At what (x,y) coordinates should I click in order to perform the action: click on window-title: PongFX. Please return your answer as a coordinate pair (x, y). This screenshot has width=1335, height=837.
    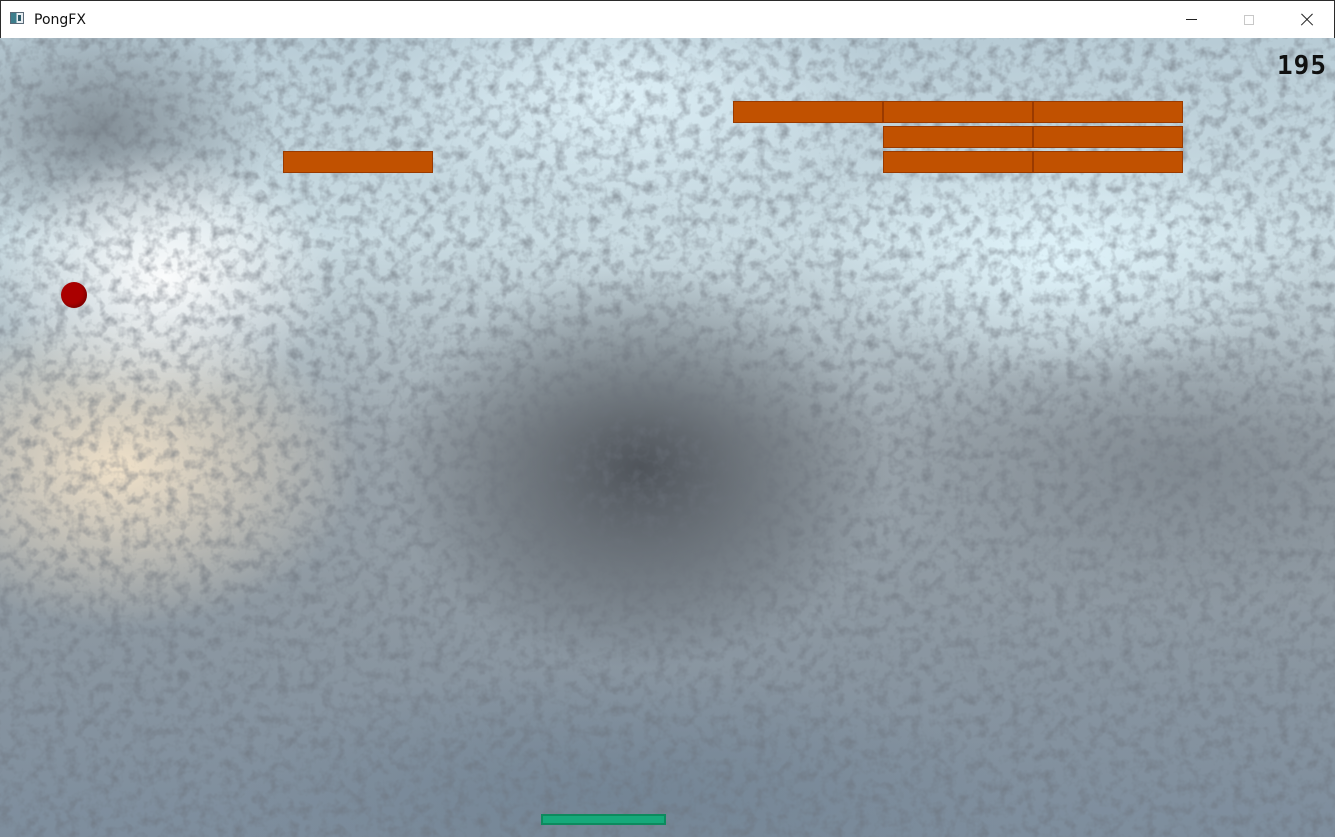
    Looking at the image, I should click on (60, 20).